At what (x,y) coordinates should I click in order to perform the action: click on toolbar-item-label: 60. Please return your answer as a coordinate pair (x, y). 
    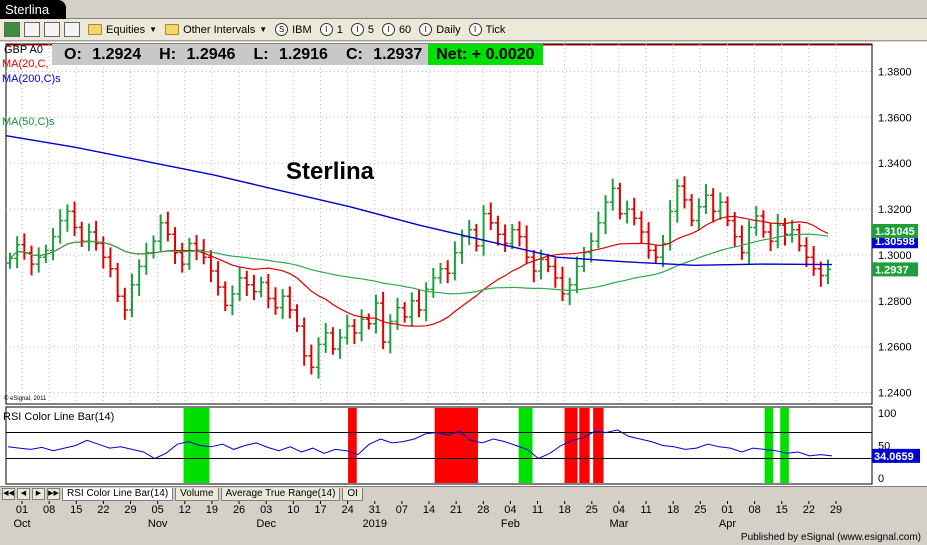
    Looking at the image, I should click on (405, 29).